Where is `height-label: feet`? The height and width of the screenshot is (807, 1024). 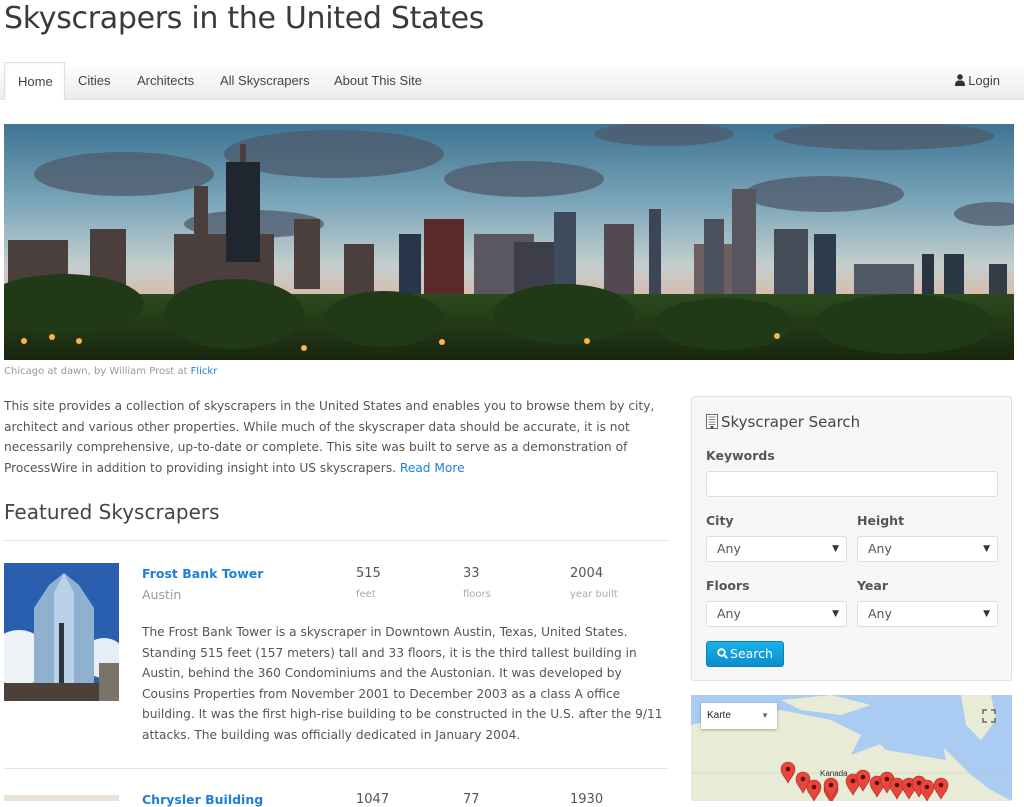
height-label: feet is located at coordinates (366, 594).